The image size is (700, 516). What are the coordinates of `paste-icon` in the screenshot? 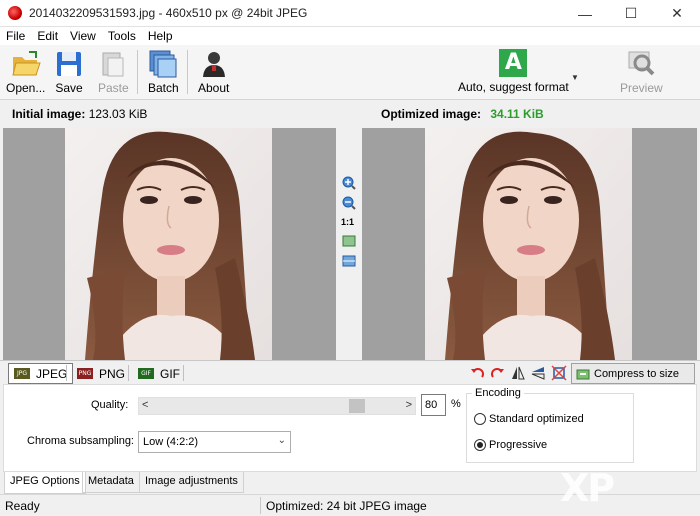 It's located at (113, 64).